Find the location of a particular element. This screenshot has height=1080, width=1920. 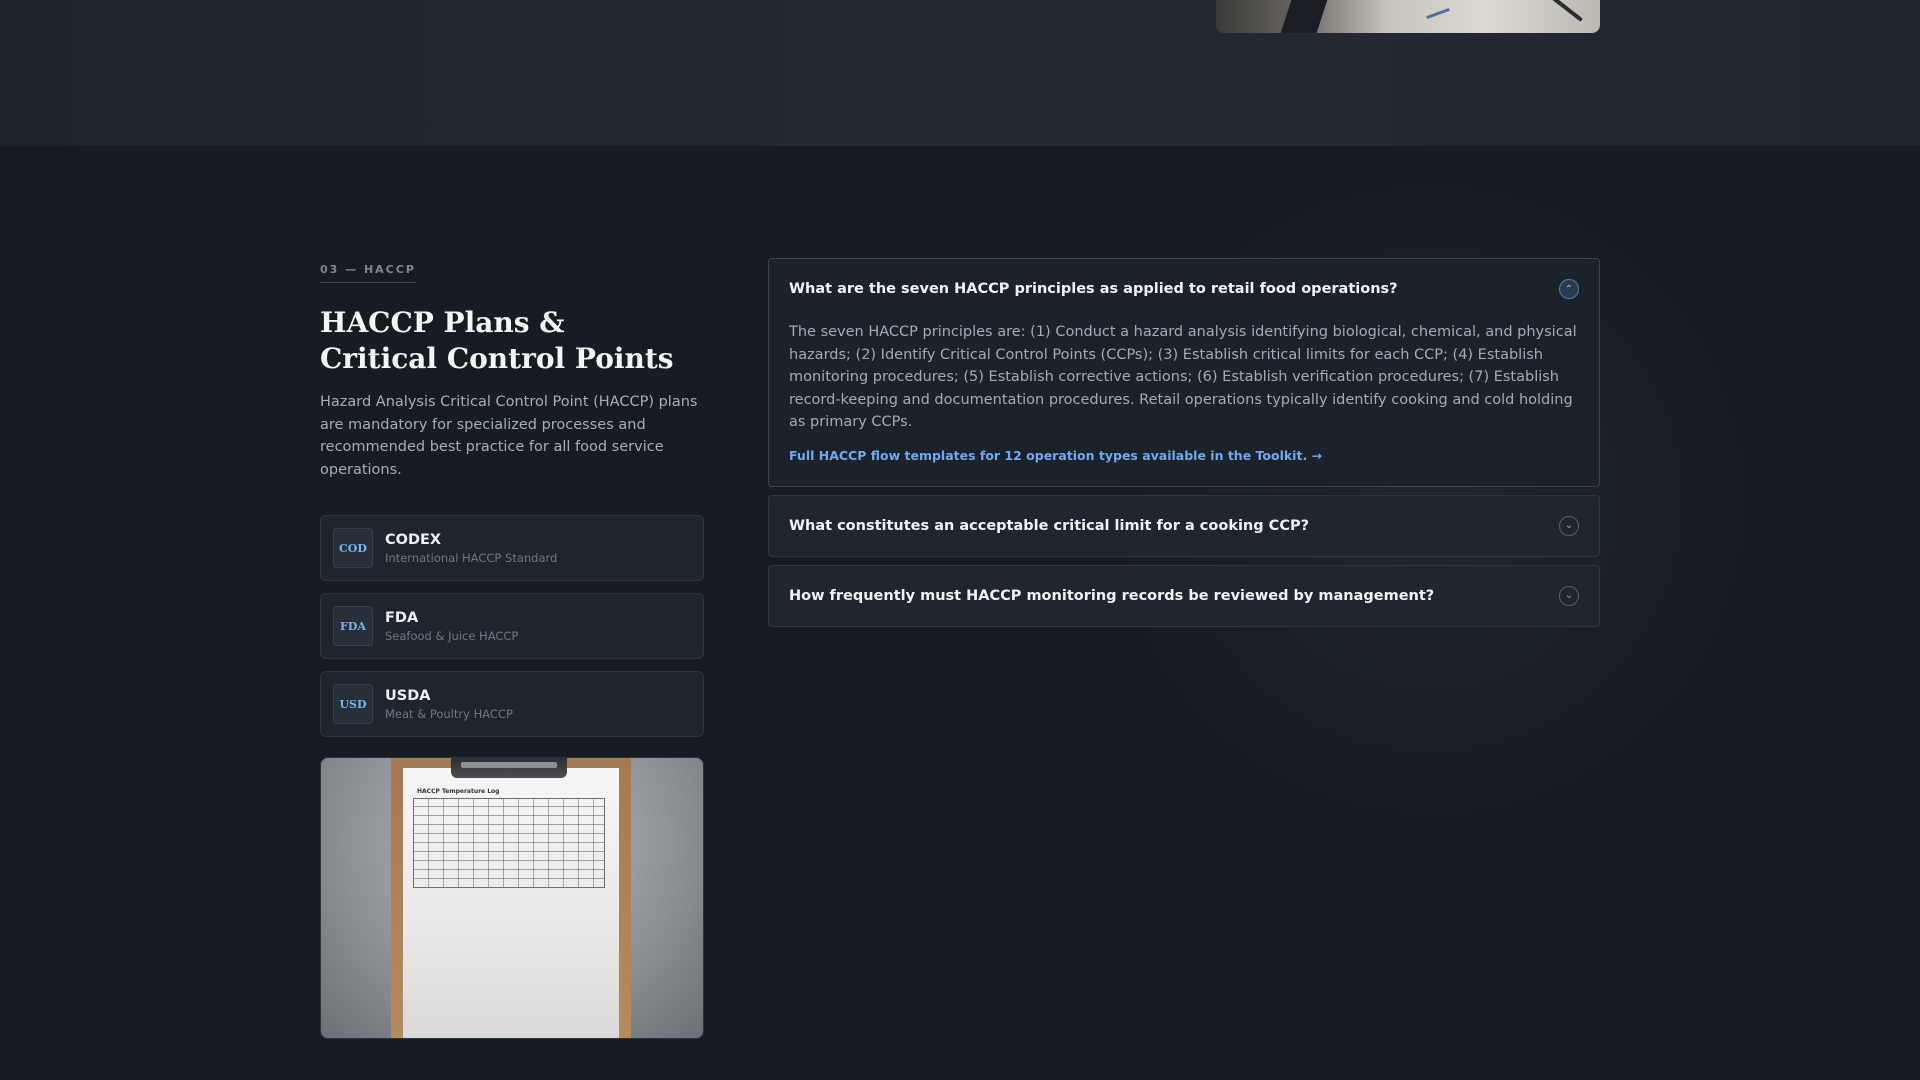

standard-card-fda: FDA FDA Seafood & Juice HACCP is located at coordinates (512, 626).